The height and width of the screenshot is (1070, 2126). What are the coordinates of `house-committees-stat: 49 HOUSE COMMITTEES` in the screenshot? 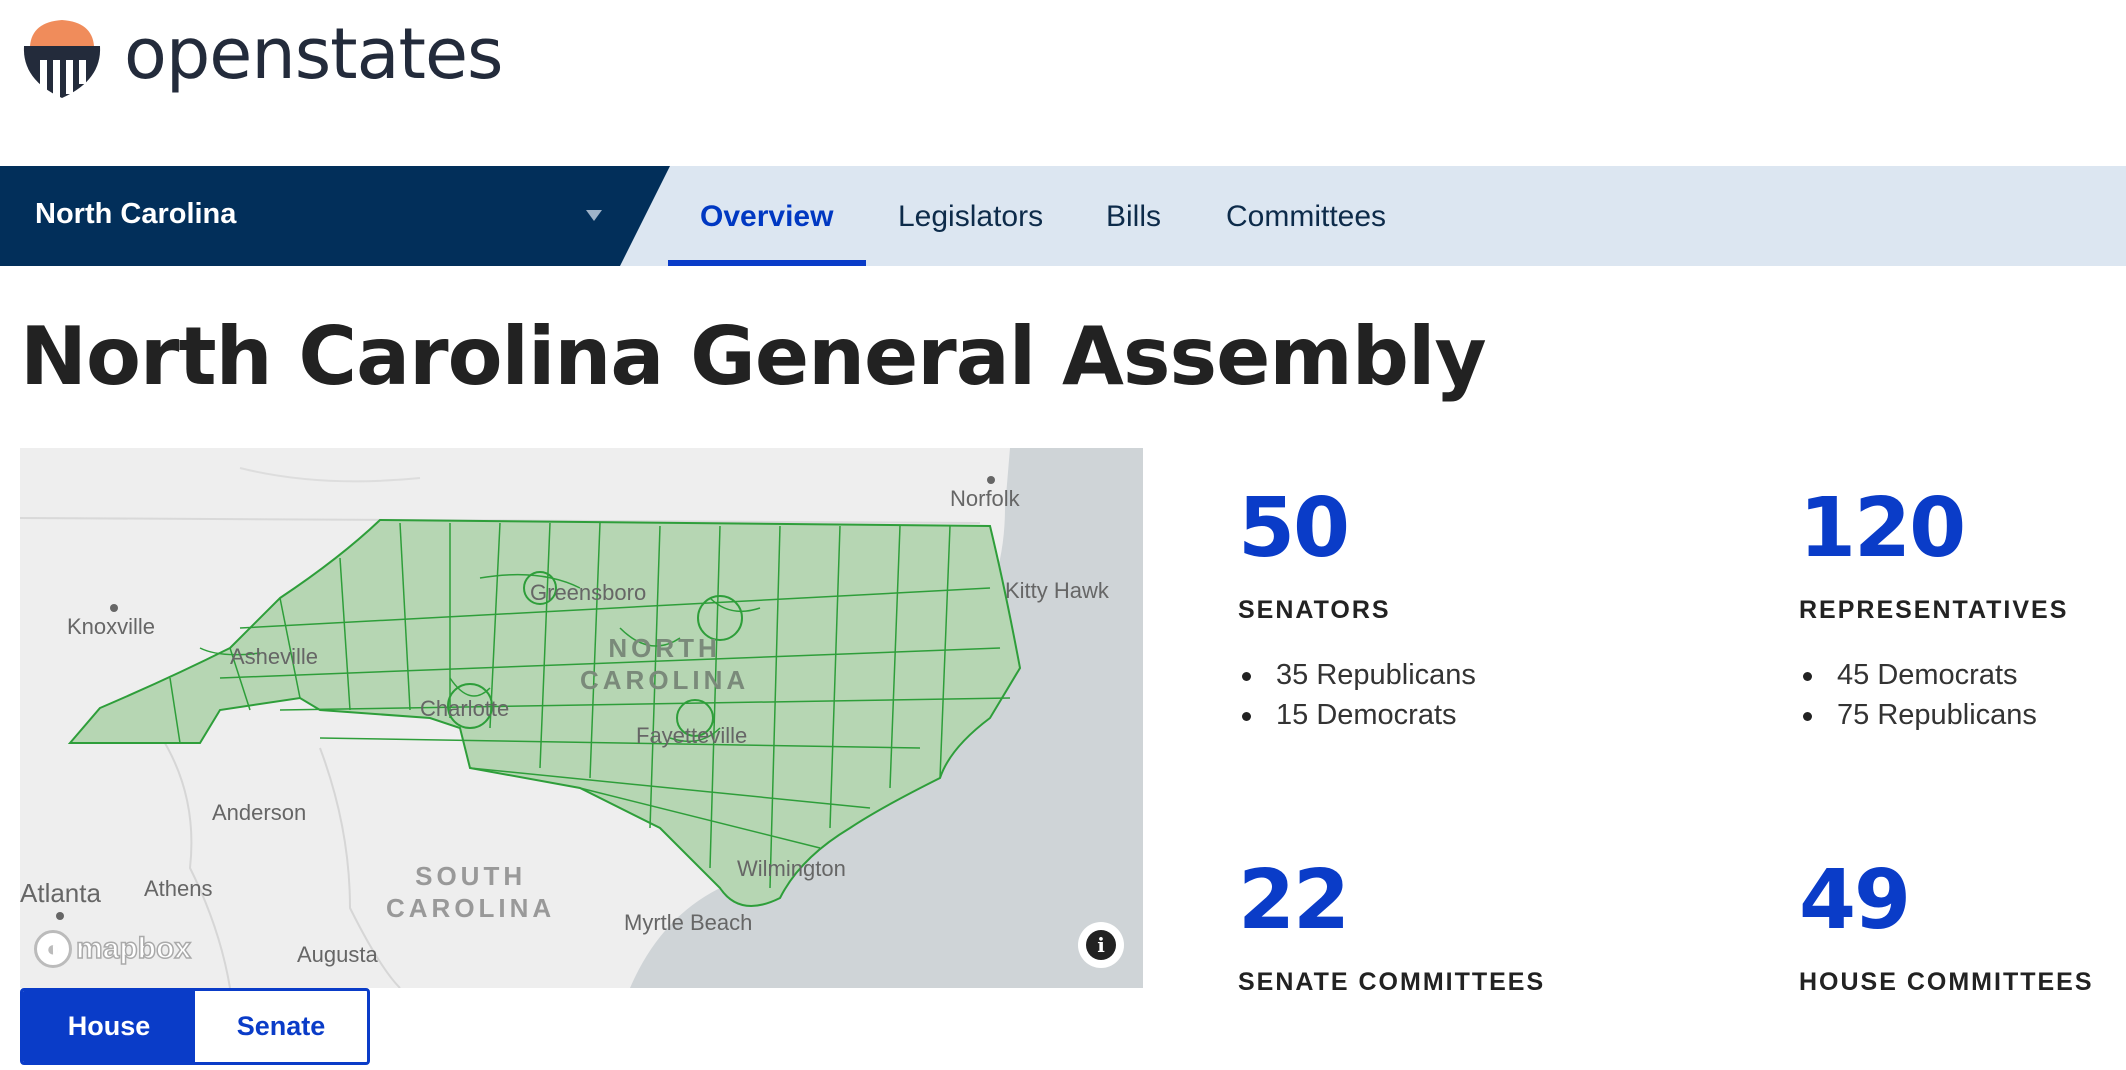 It's located at (1946, 928).